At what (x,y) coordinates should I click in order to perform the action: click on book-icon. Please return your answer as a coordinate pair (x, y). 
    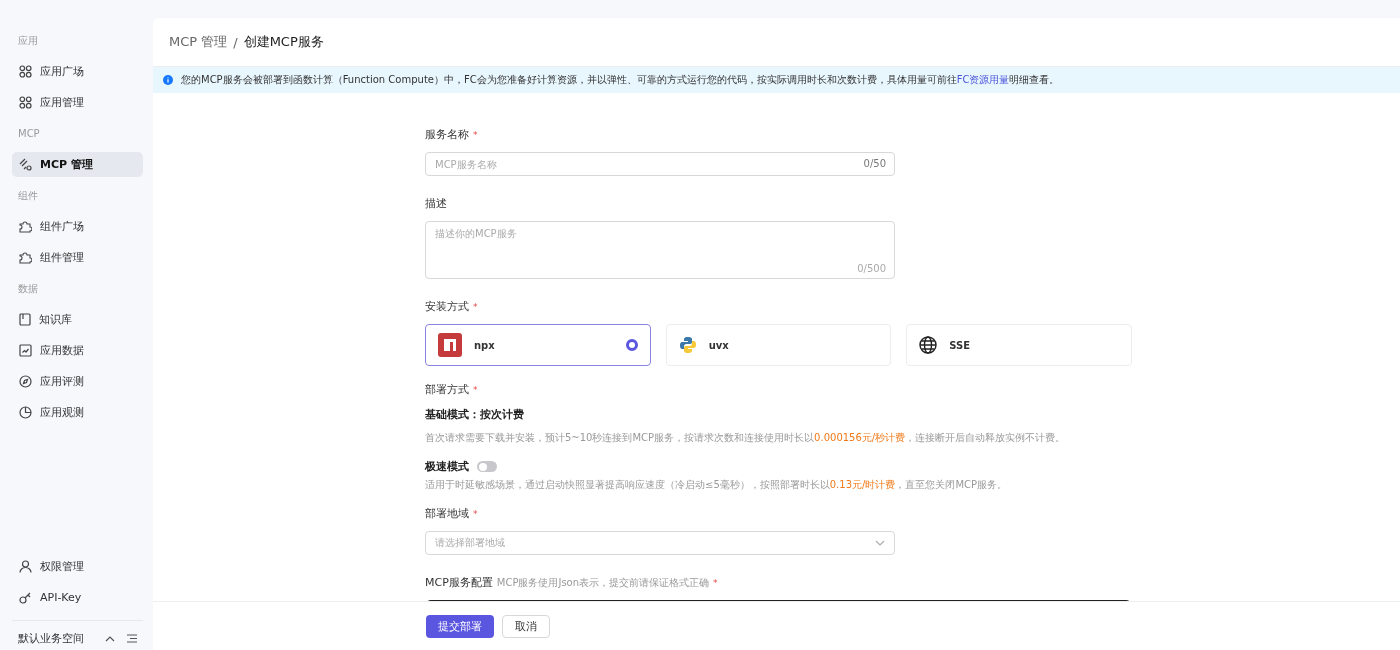
    Looking at the image, I should click on (25, 319).